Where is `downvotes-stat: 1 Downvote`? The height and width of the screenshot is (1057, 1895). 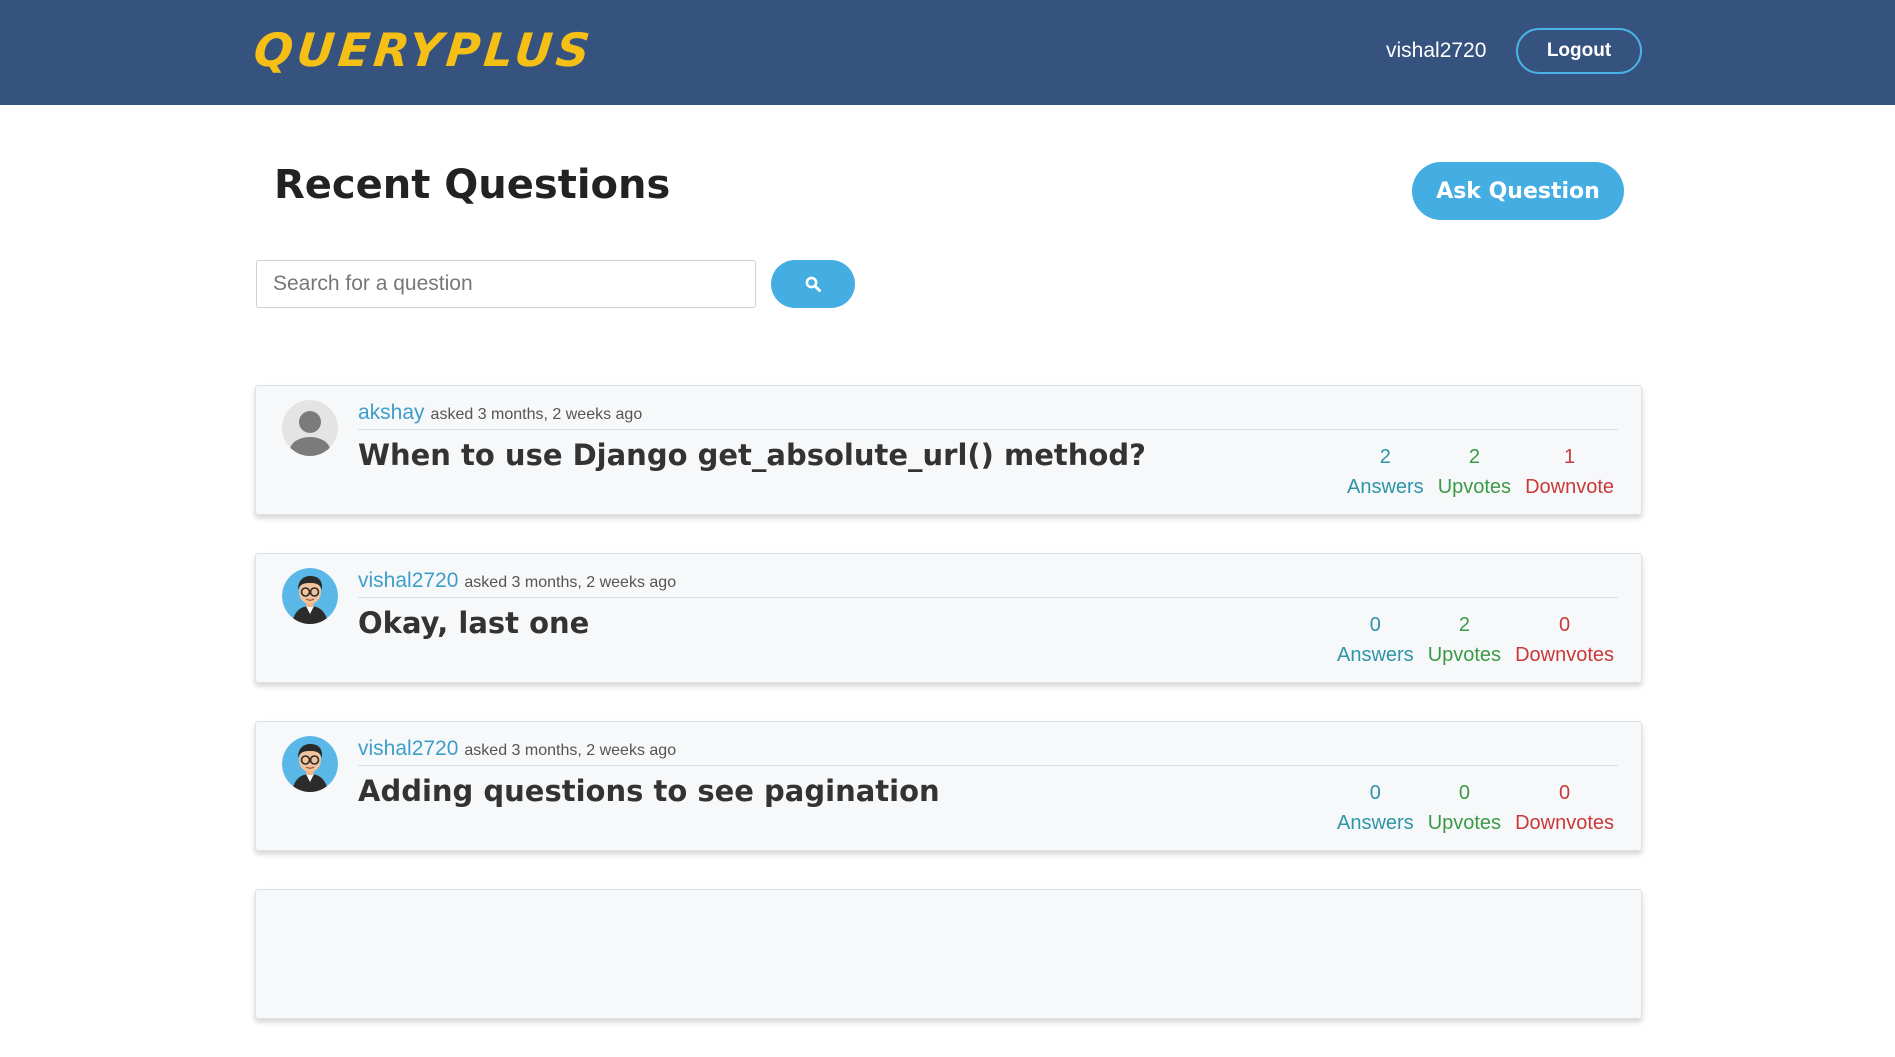 downvotes-stat: 1 Downvote is located at coordinates (1569, 472).